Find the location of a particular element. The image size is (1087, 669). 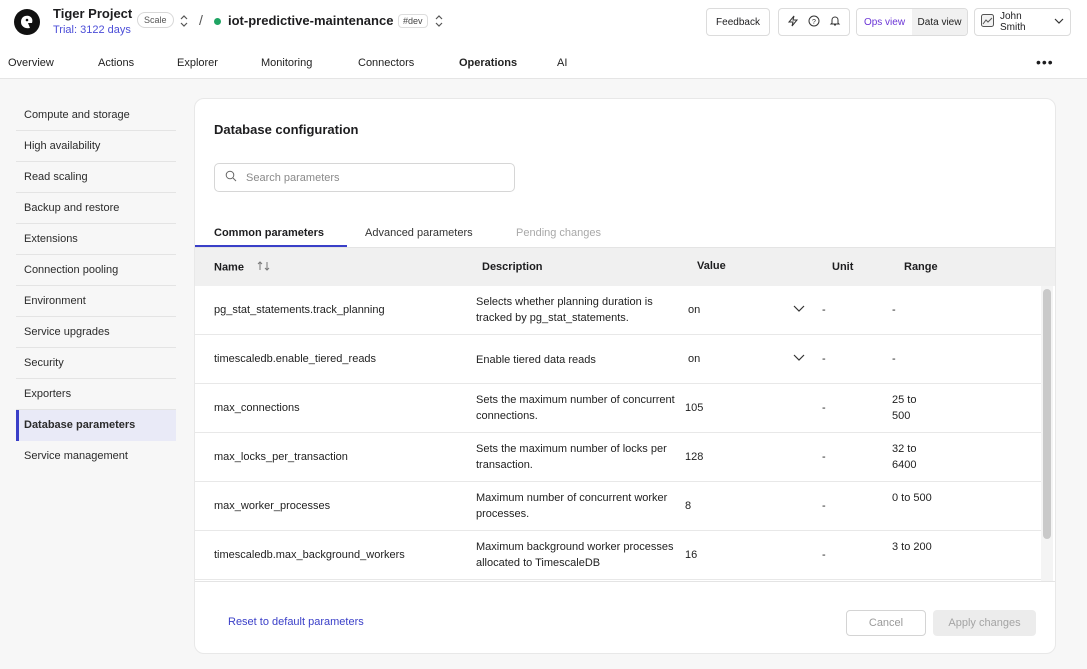

user-avatar-icon is located at coordinates (987, 22).